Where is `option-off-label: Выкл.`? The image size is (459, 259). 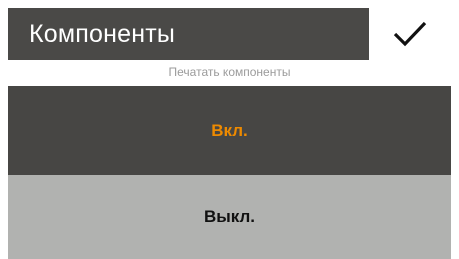 option-off-label: Выкл. is located at coordinates (229, 216).